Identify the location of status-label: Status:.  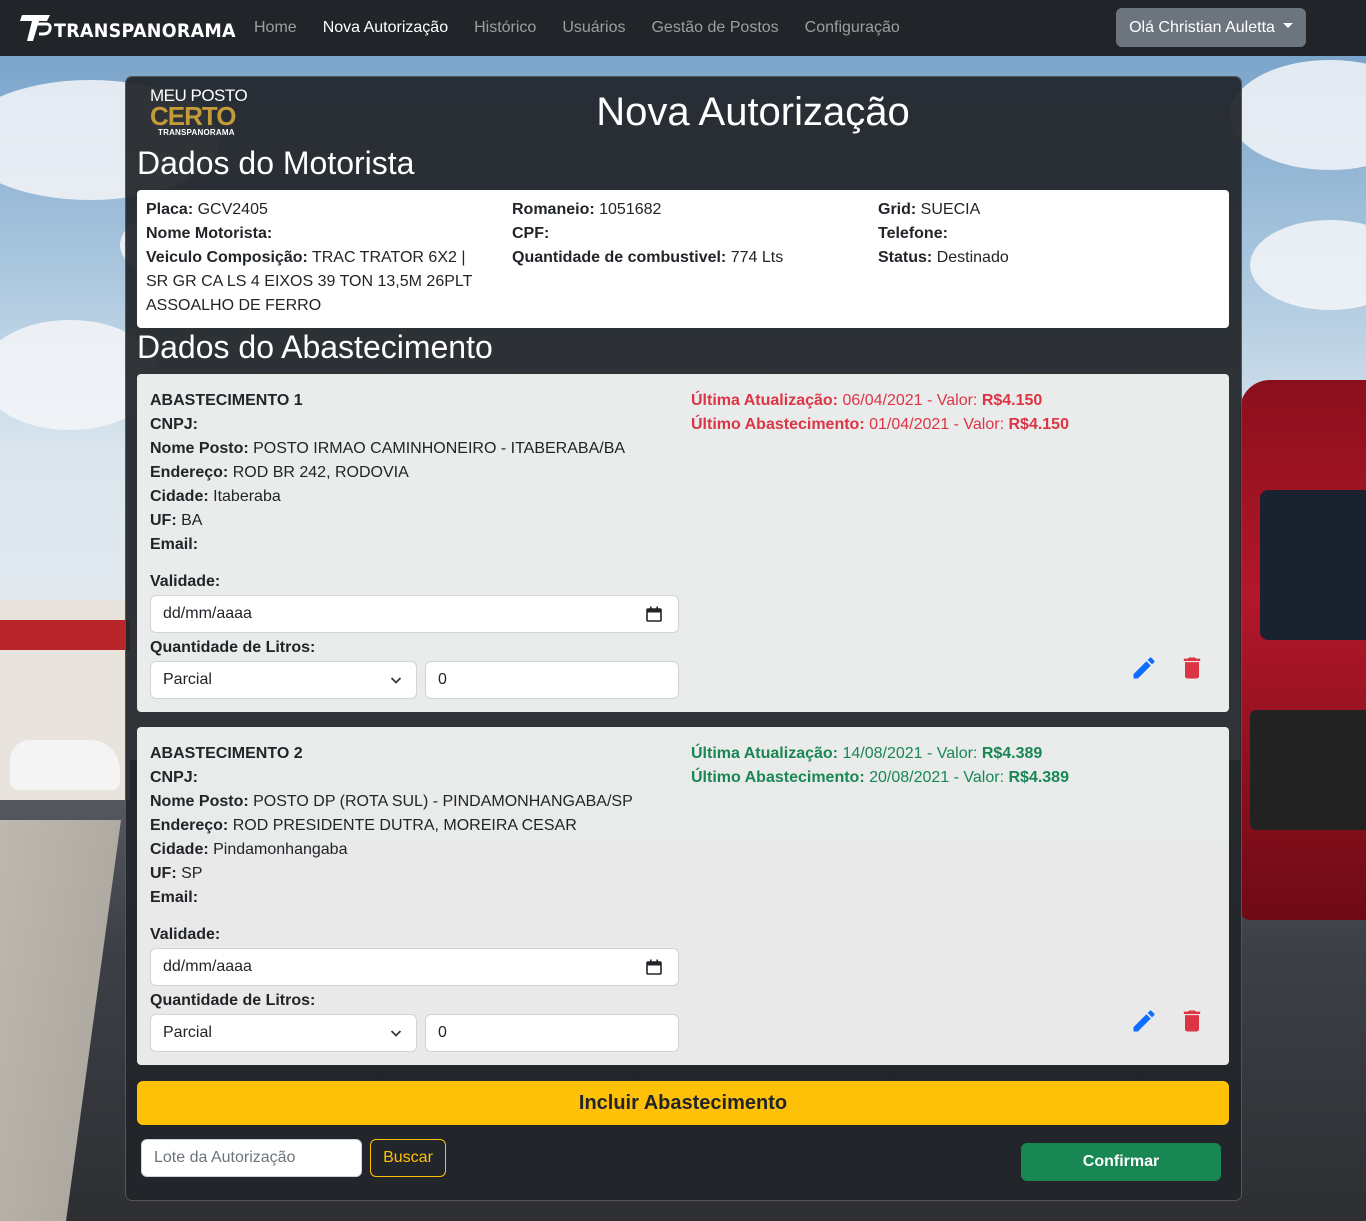
(905, 257).